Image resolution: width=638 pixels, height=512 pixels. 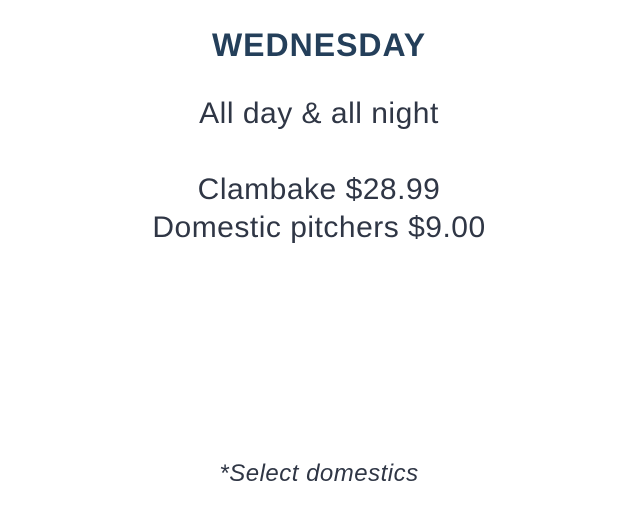 I want to click on special-item-domestic-pitchers: Domestic pitchers $9.00, so click(x=319, y=227).